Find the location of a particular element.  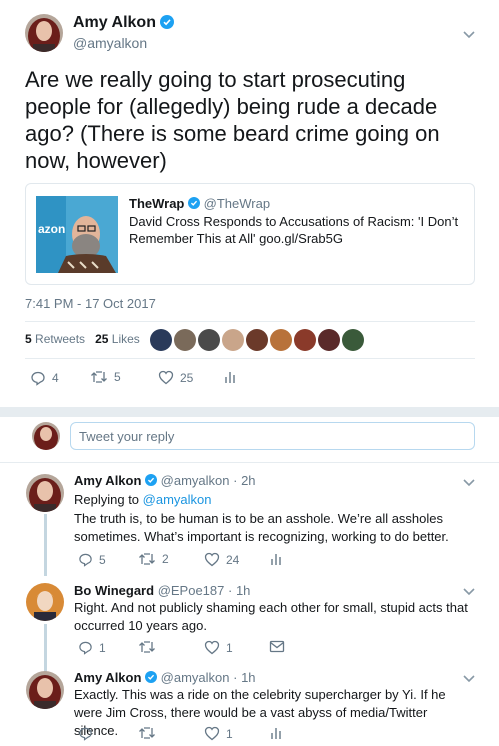

author-handle: @amyalkon is located at coordinates (110, 43).